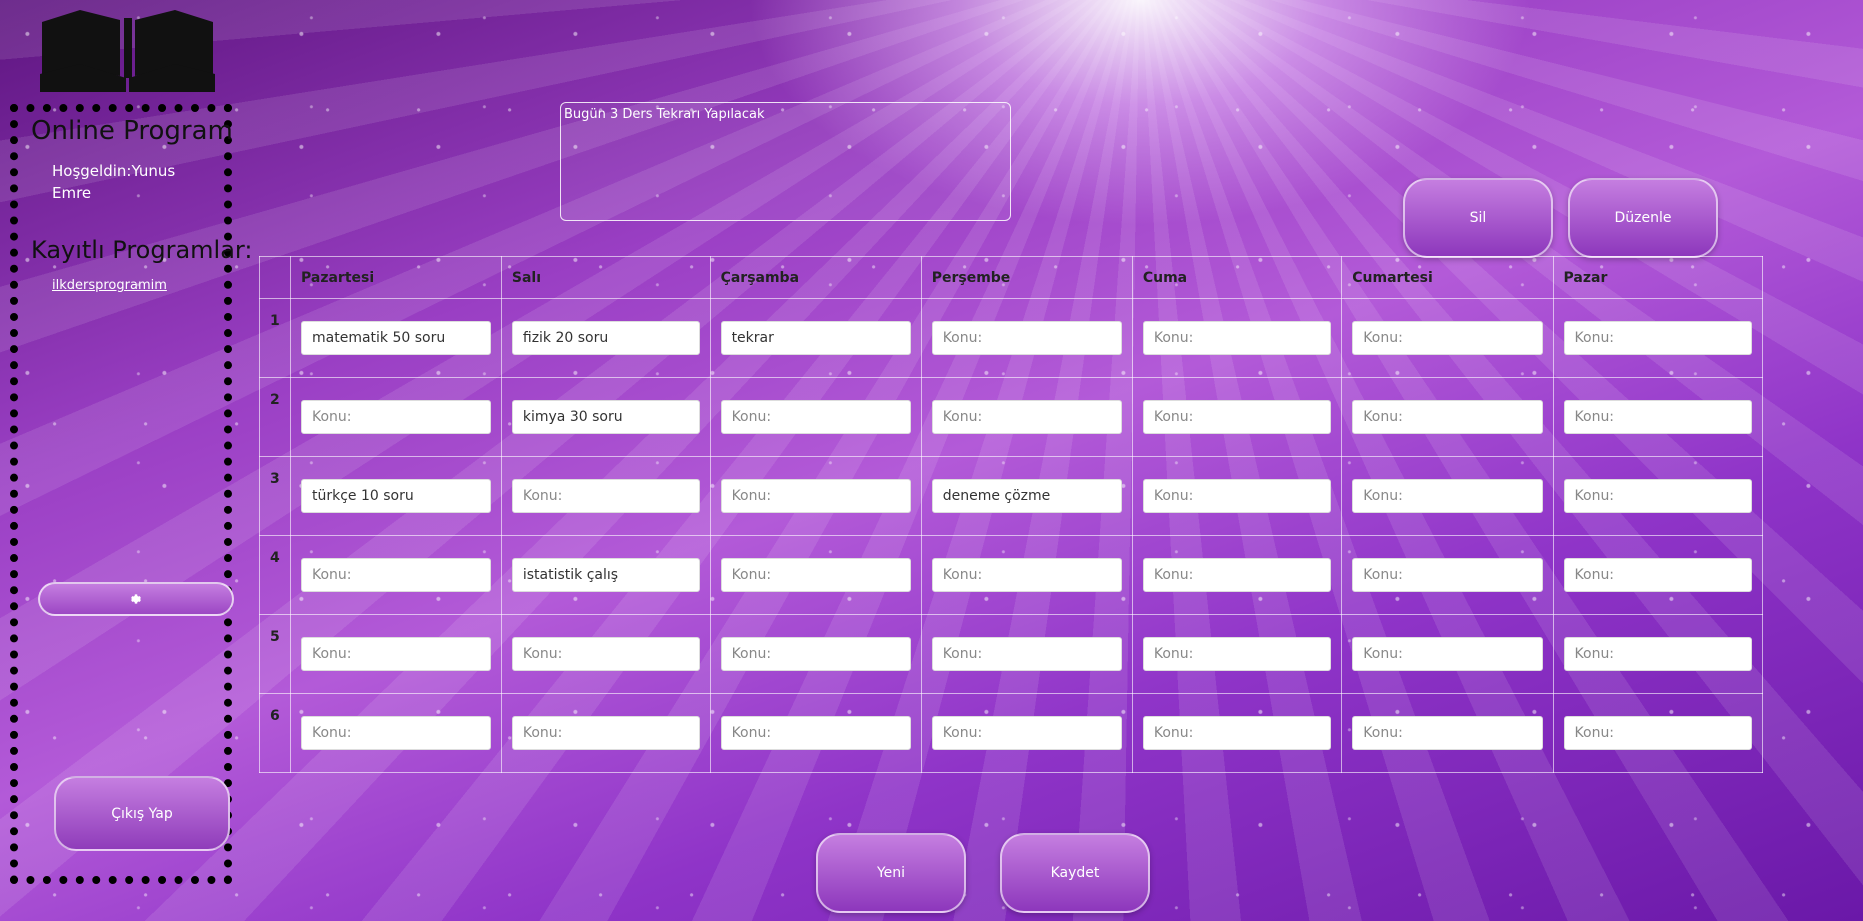 The width and height of the screenshot is (1863, 921). Describe the element at coordinates (1643, 218) in the screenshot. I see `edit-button: Düzenle` at that location.